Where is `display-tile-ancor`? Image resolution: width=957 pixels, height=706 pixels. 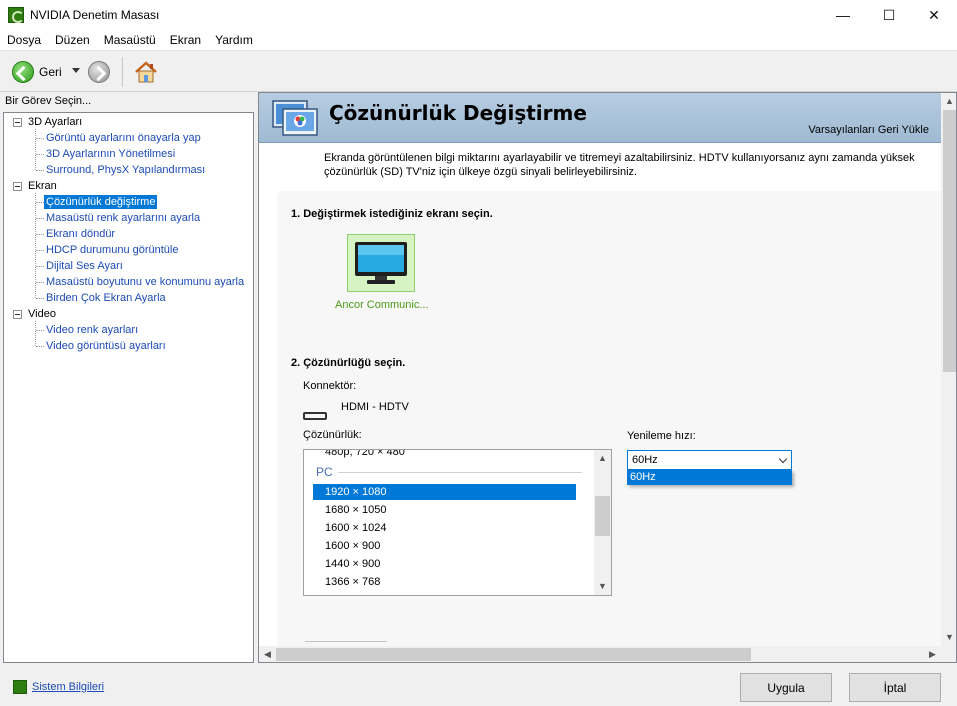 display-tile-ancor is located at coordinates (381, 263).